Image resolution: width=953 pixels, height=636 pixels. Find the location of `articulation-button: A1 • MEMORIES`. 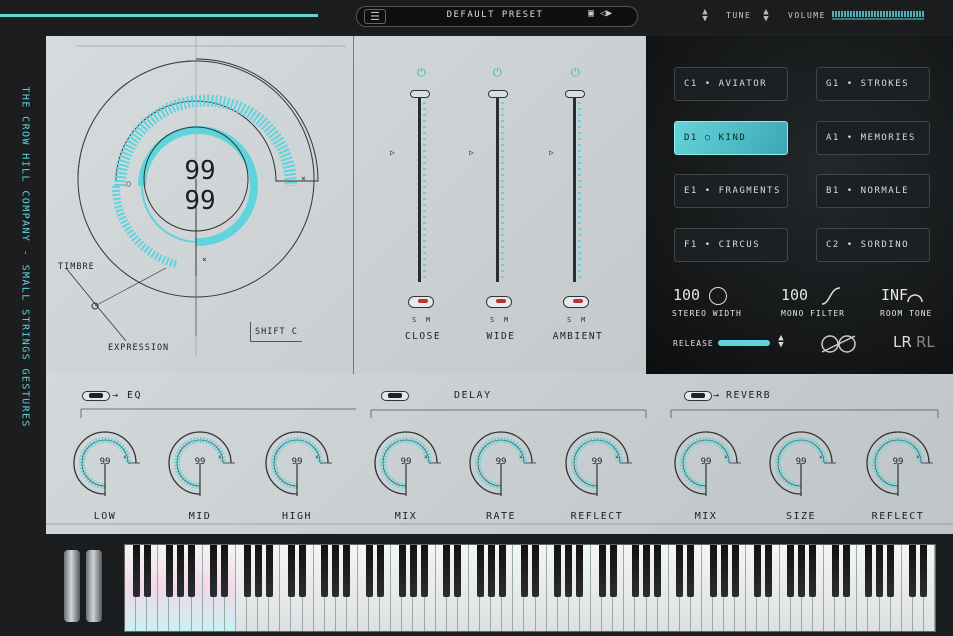

articulation-button: A1 • MEMORIES is located at coordinates (873, 138).